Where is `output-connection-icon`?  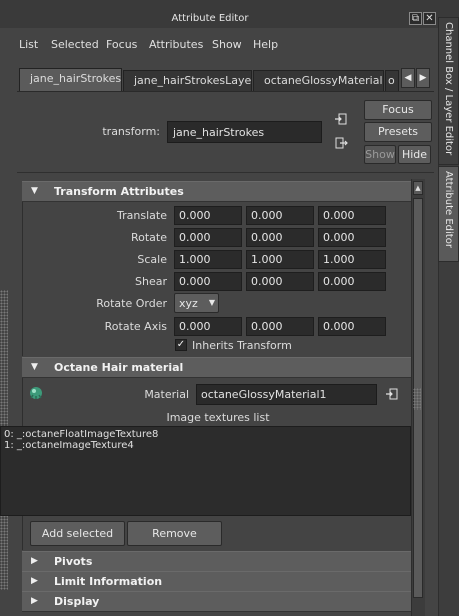
output-connection-icon is located at coordinates (341, 143).